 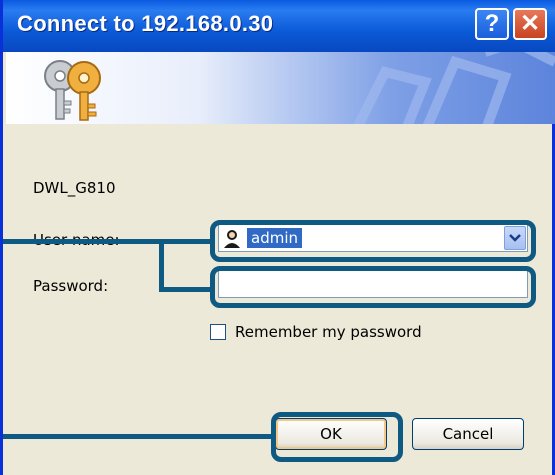 What do you see at coordinates (218, 332) in the screenshot?
I see `remember-password-checkbox` at bounding box center [218, 332].